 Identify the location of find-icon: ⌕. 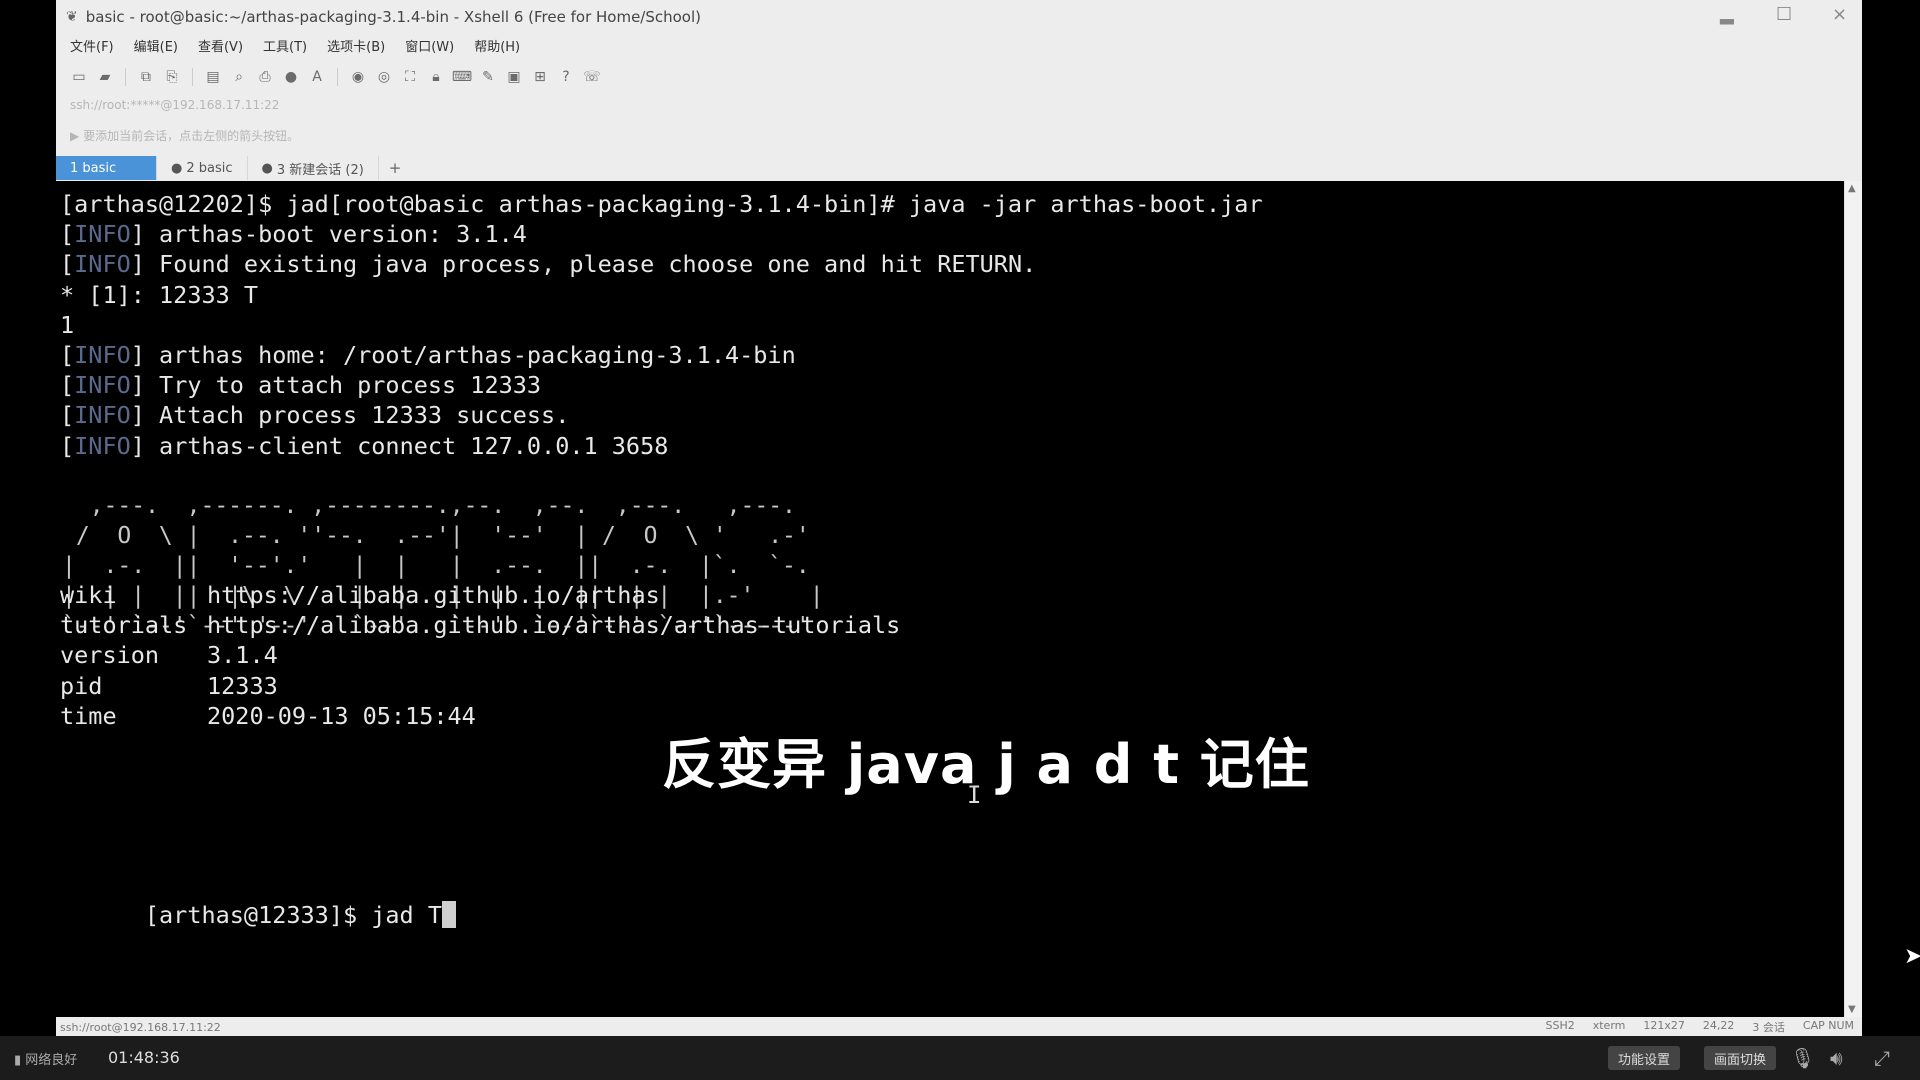
(239, 77).